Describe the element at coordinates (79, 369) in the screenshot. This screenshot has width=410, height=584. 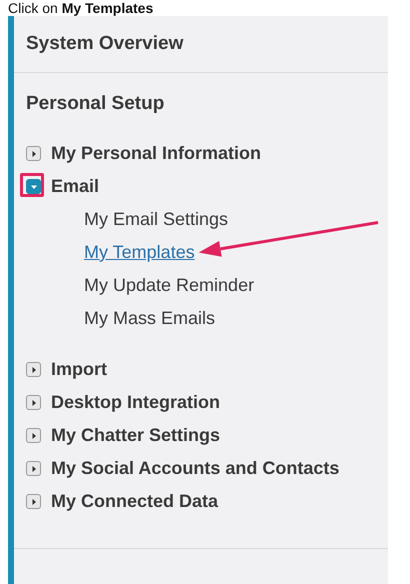
I see `tree-item: Import` at that location.